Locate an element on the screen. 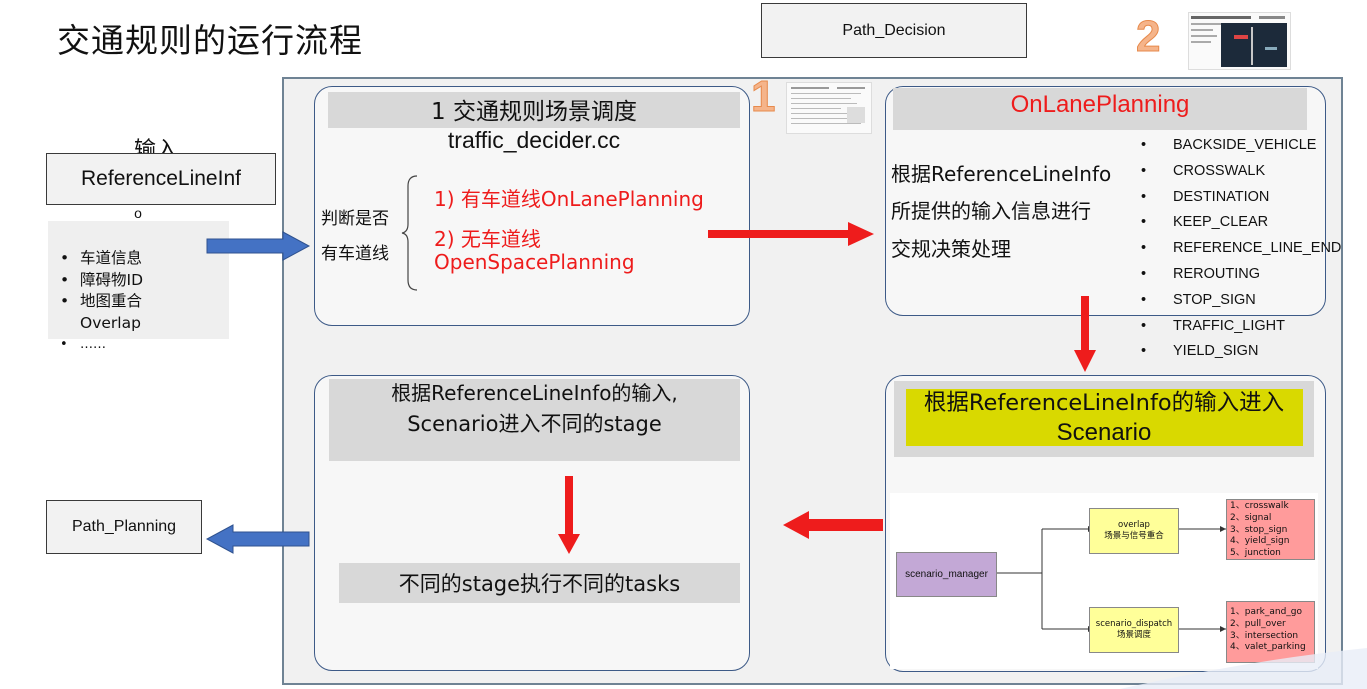  traffic-decider-file: traffic_decider.cc is located at coordinates (534, 140).